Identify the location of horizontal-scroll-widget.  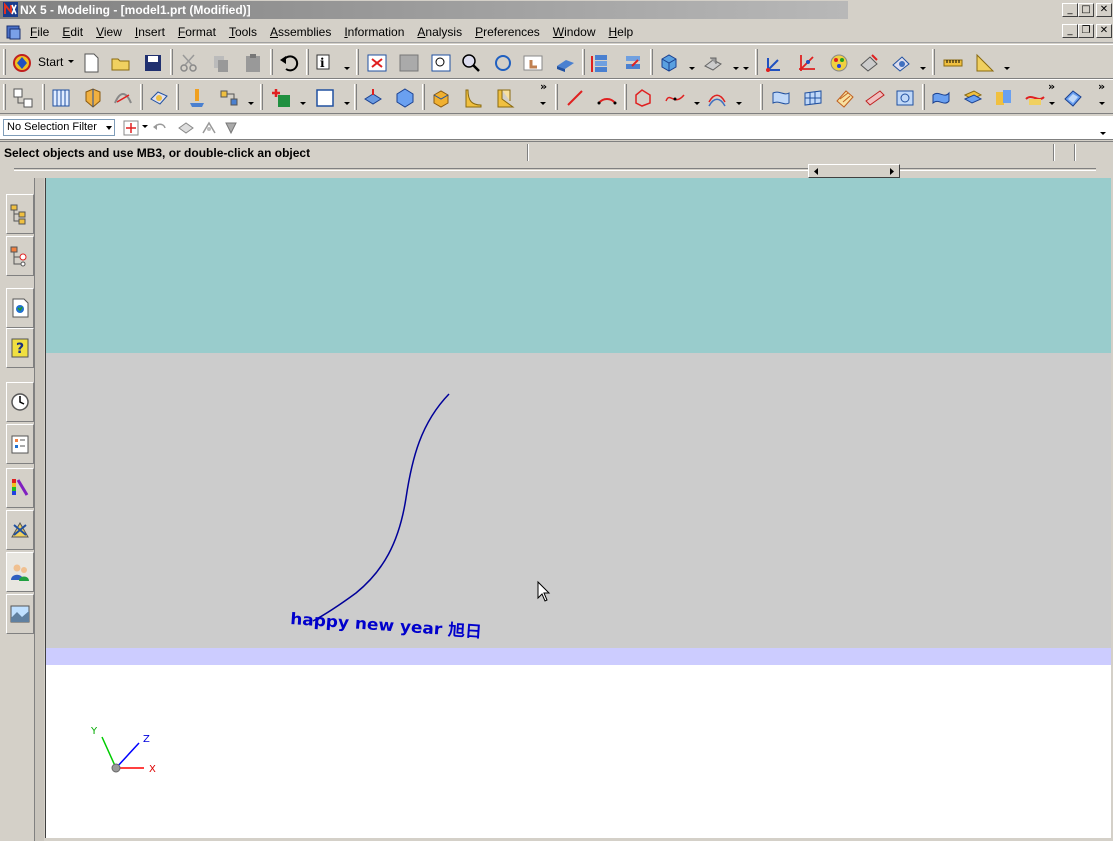
(854, 171).